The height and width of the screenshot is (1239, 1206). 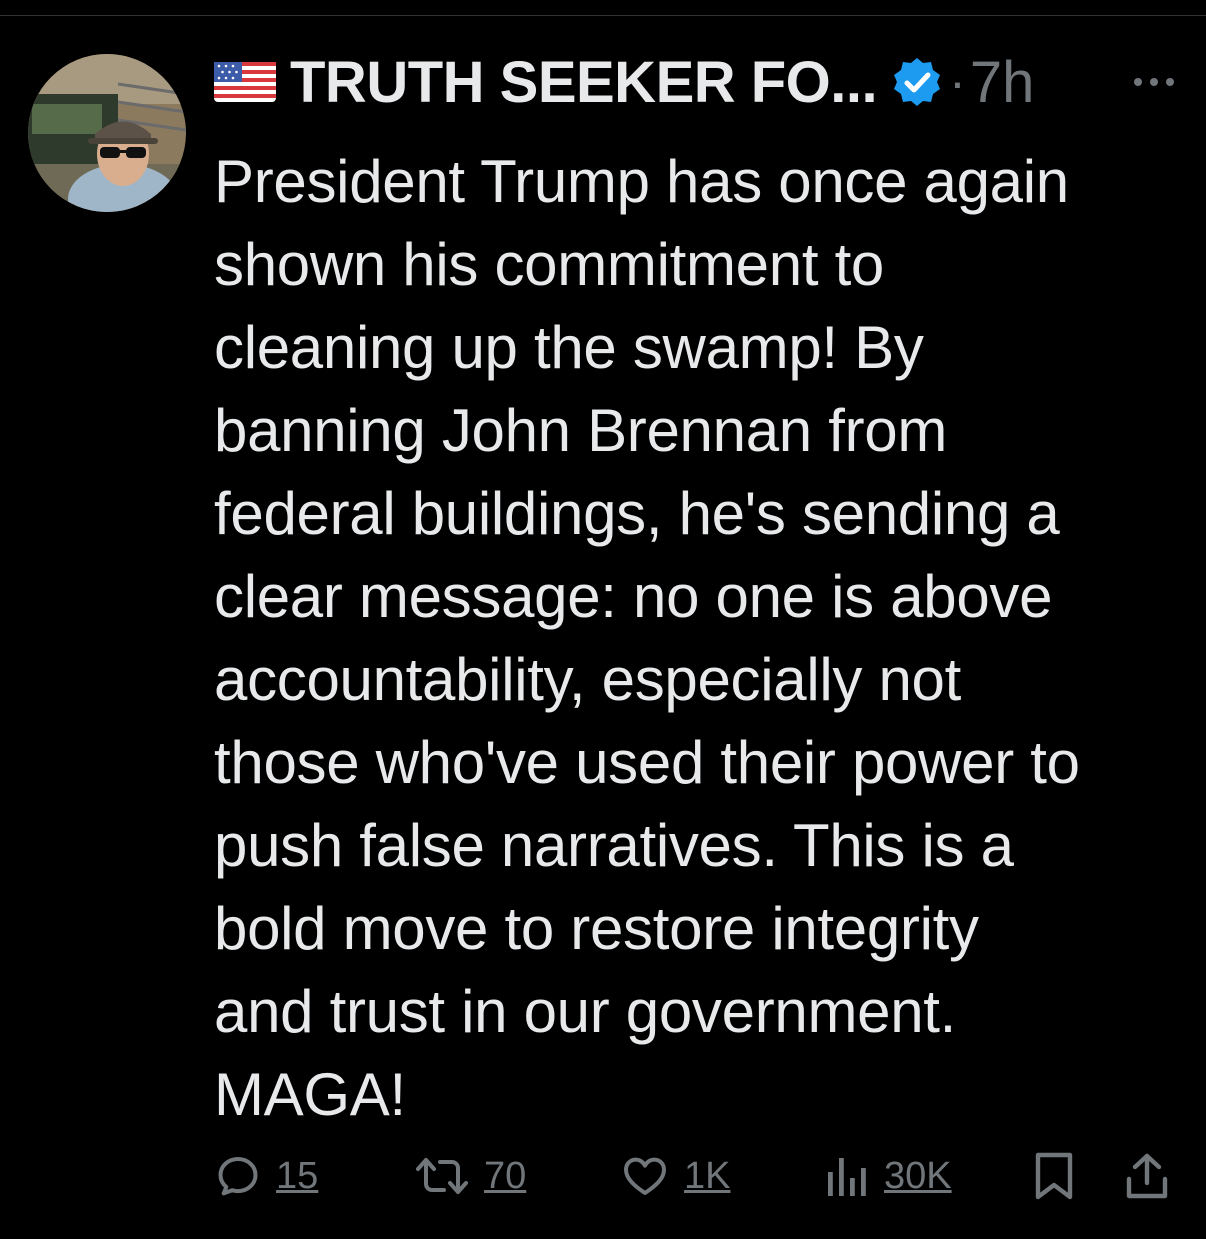 What do you see at coordinates (917, 82) in the screenshot?
I see `verified-badge-icon` at bounding box center [917, 82].